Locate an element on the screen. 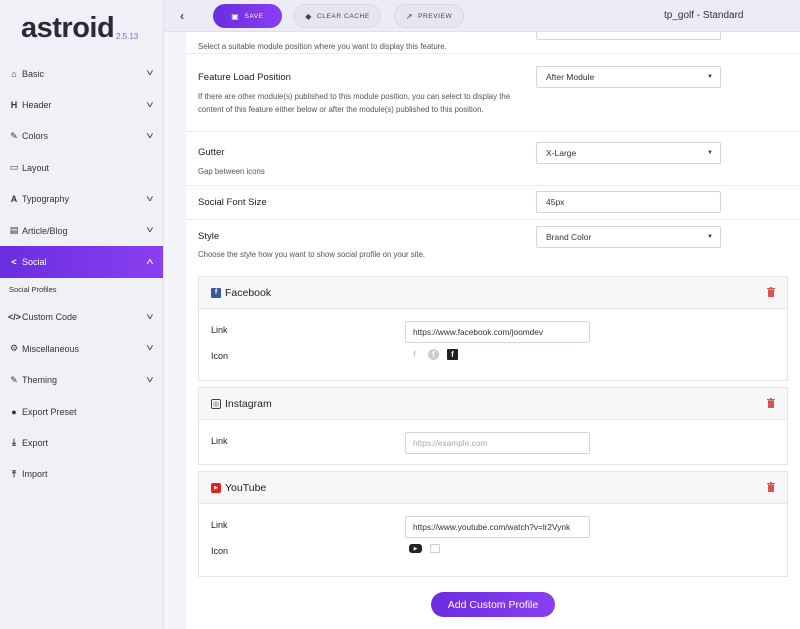 Image resolution: width=800 pixels, height=629 pixels. sidebar-item-label: Import is located at coordinates (35, 474).